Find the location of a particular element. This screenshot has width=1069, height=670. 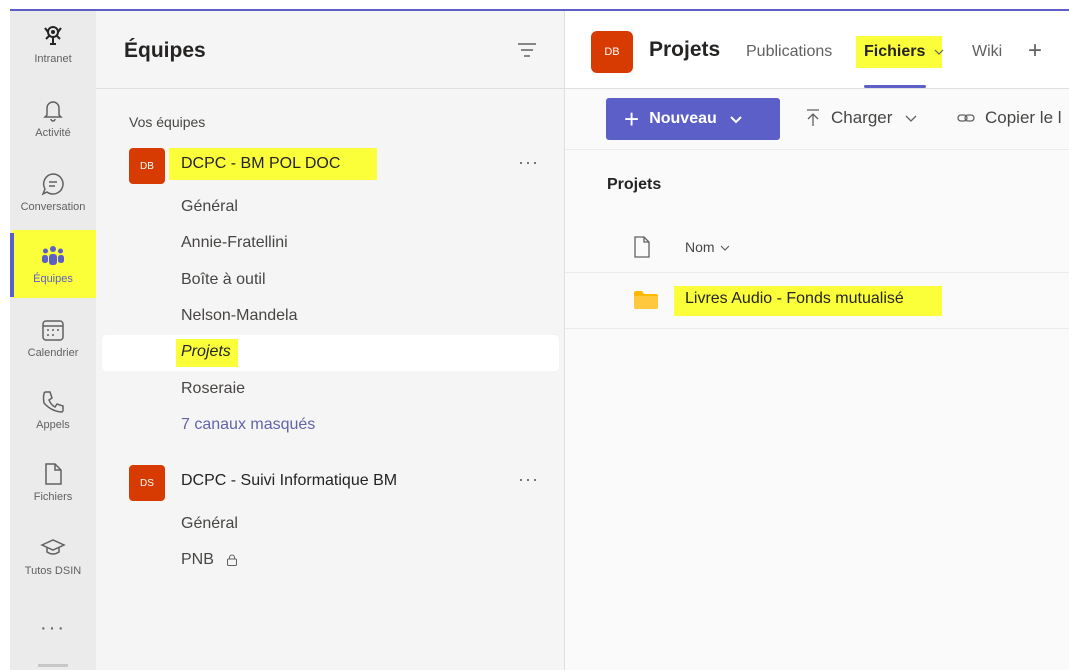

filter-icon is located at coordinates (527, 50).